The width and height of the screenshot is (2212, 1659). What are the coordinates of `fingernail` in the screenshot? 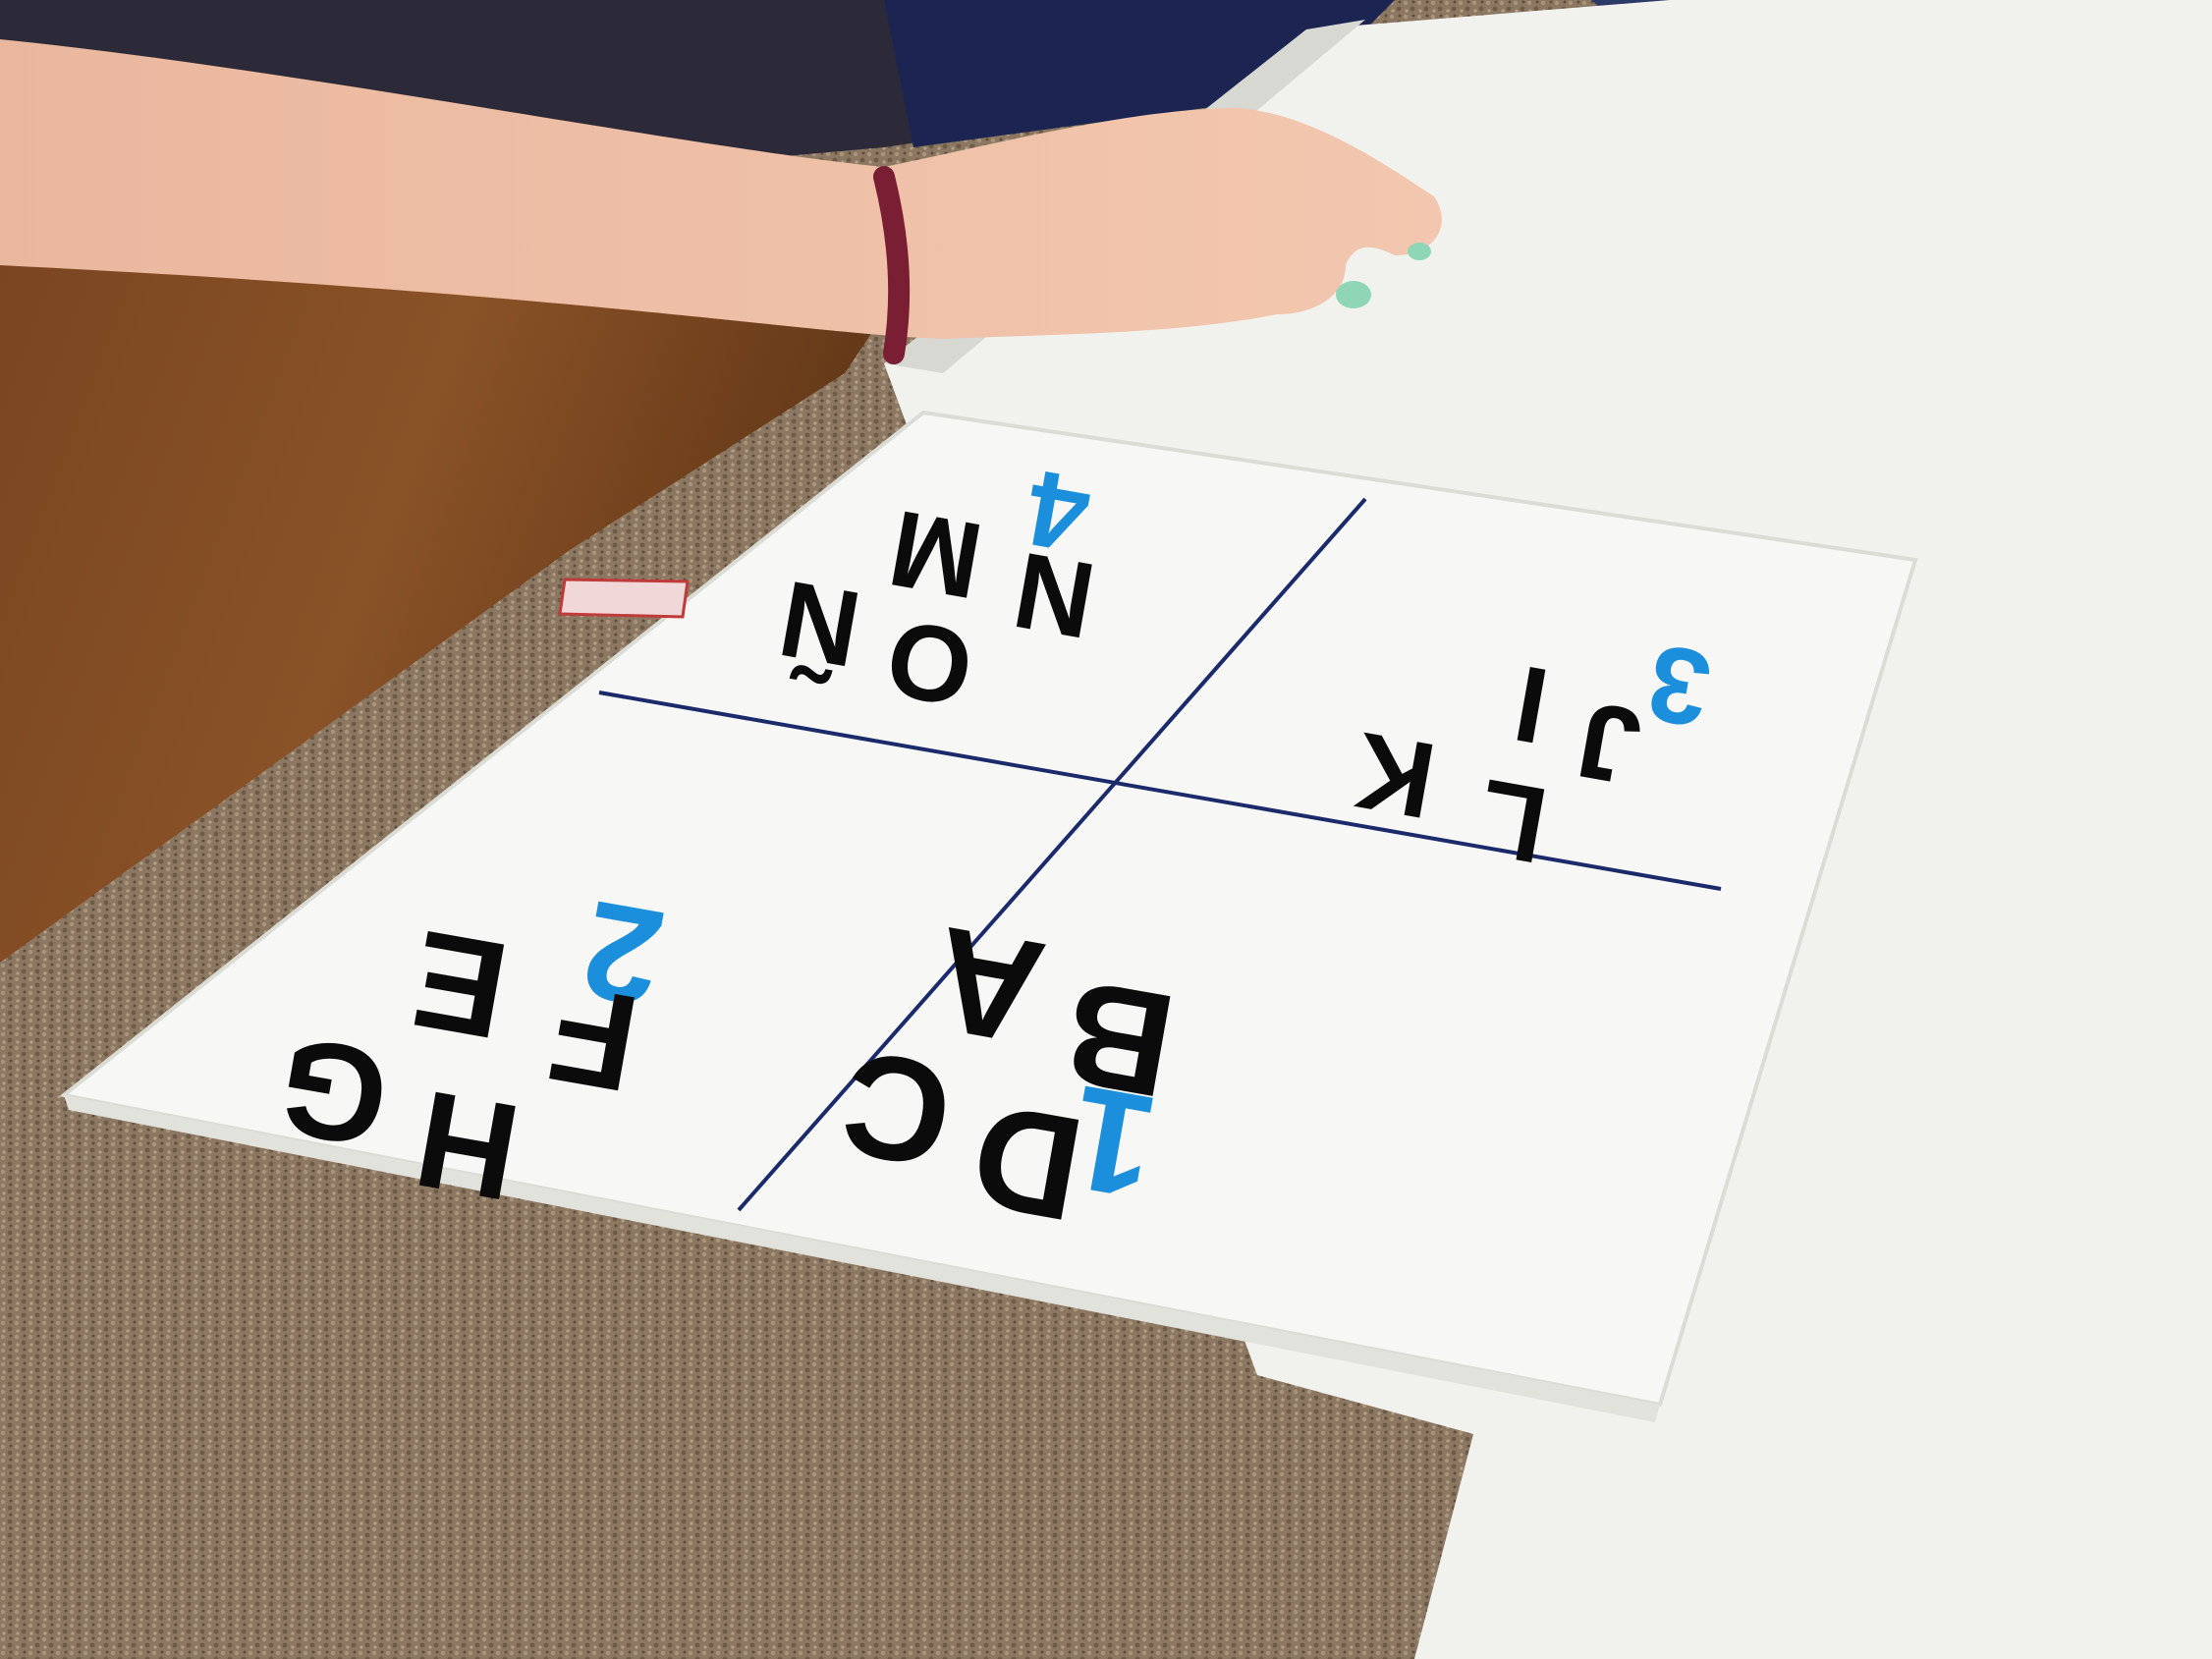 It's located at (1353, 294).